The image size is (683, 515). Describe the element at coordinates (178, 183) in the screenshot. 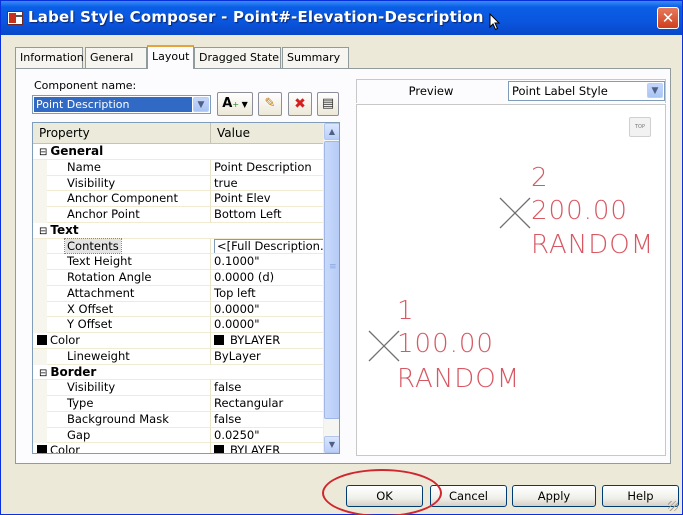

I see `property-row: Visibility true` at that location.